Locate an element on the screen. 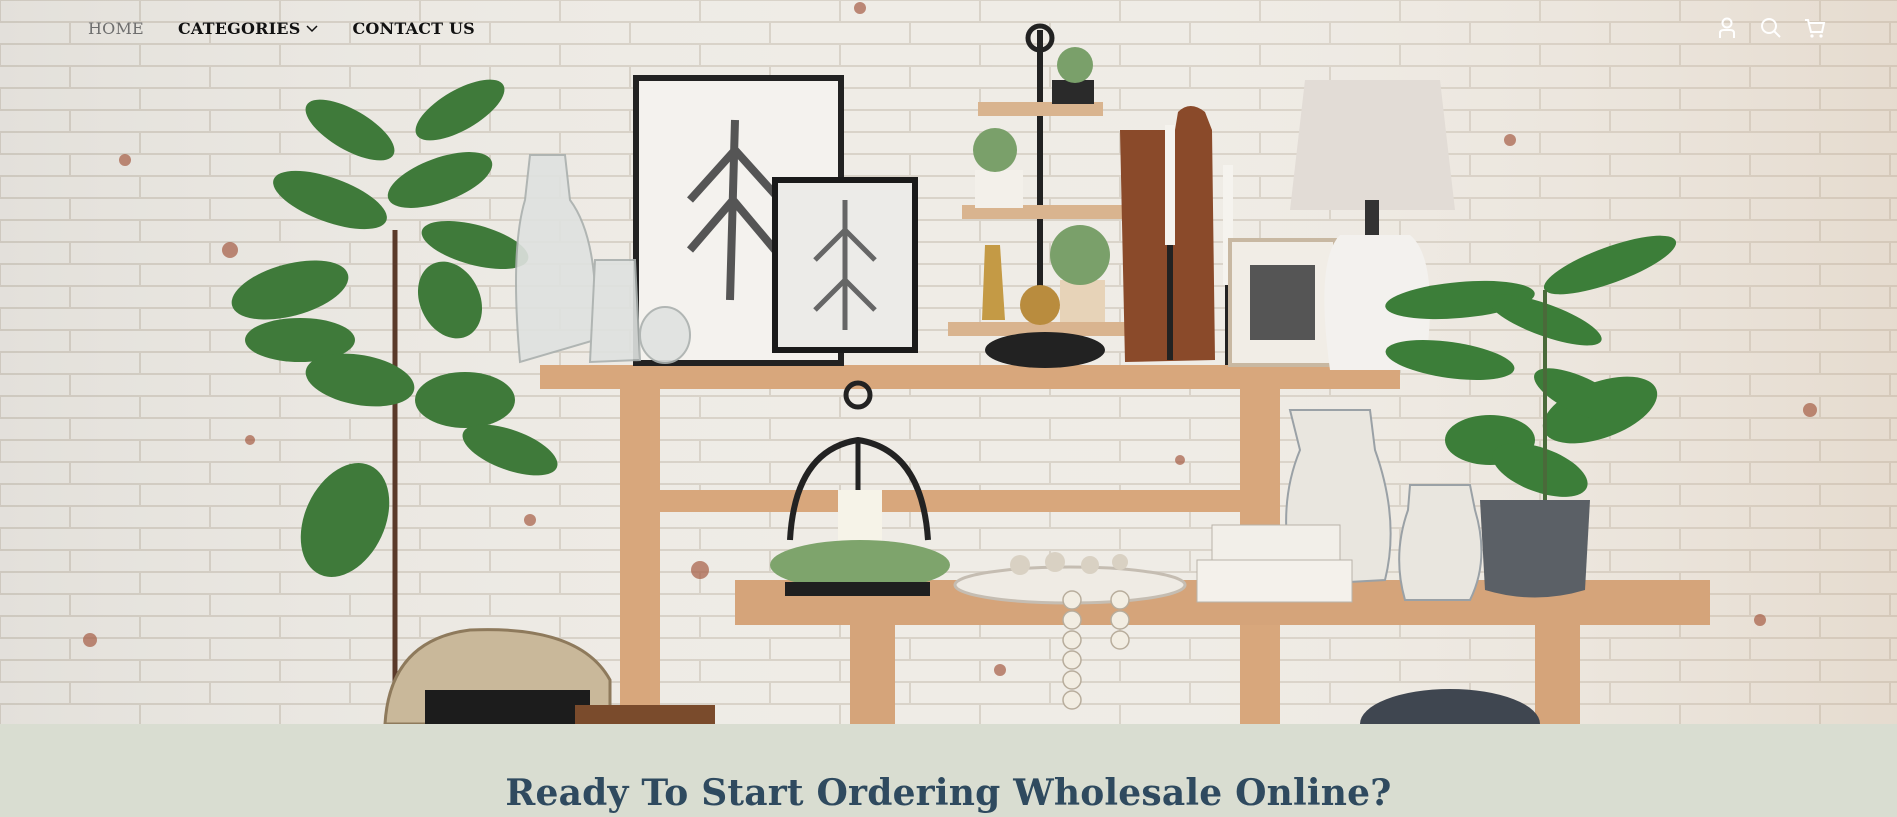  photo-frame is located at coordinates (1282, 302).